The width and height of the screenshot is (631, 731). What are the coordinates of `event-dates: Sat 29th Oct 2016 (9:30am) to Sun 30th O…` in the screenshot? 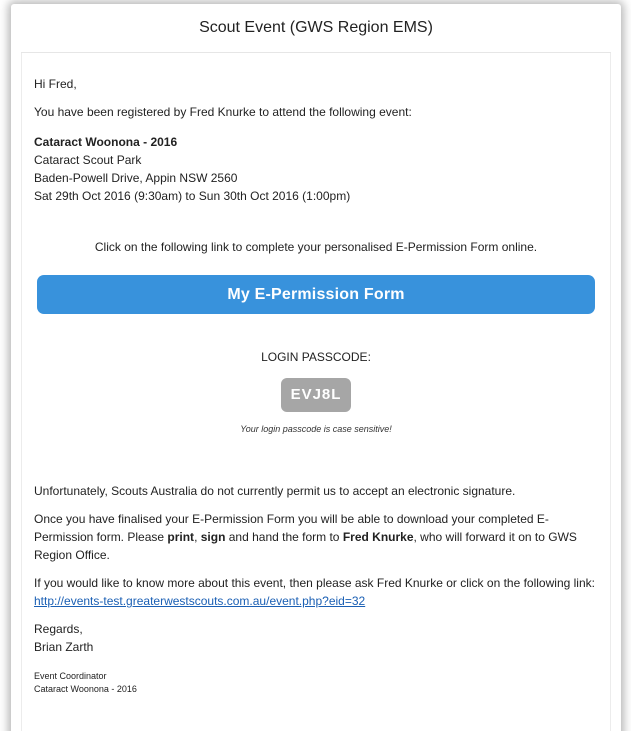 It's located at (192, 196).